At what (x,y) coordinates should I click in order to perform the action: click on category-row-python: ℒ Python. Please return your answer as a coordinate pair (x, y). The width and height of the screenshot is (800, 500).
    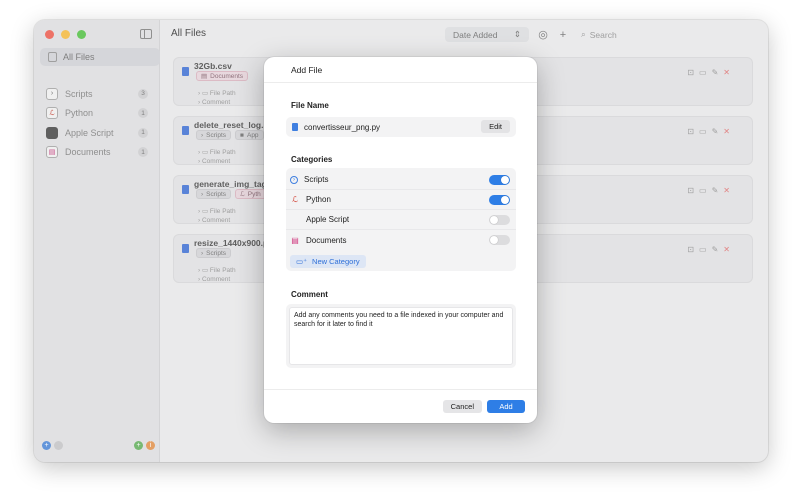
    Looking at the image, I should click on (401, 200).